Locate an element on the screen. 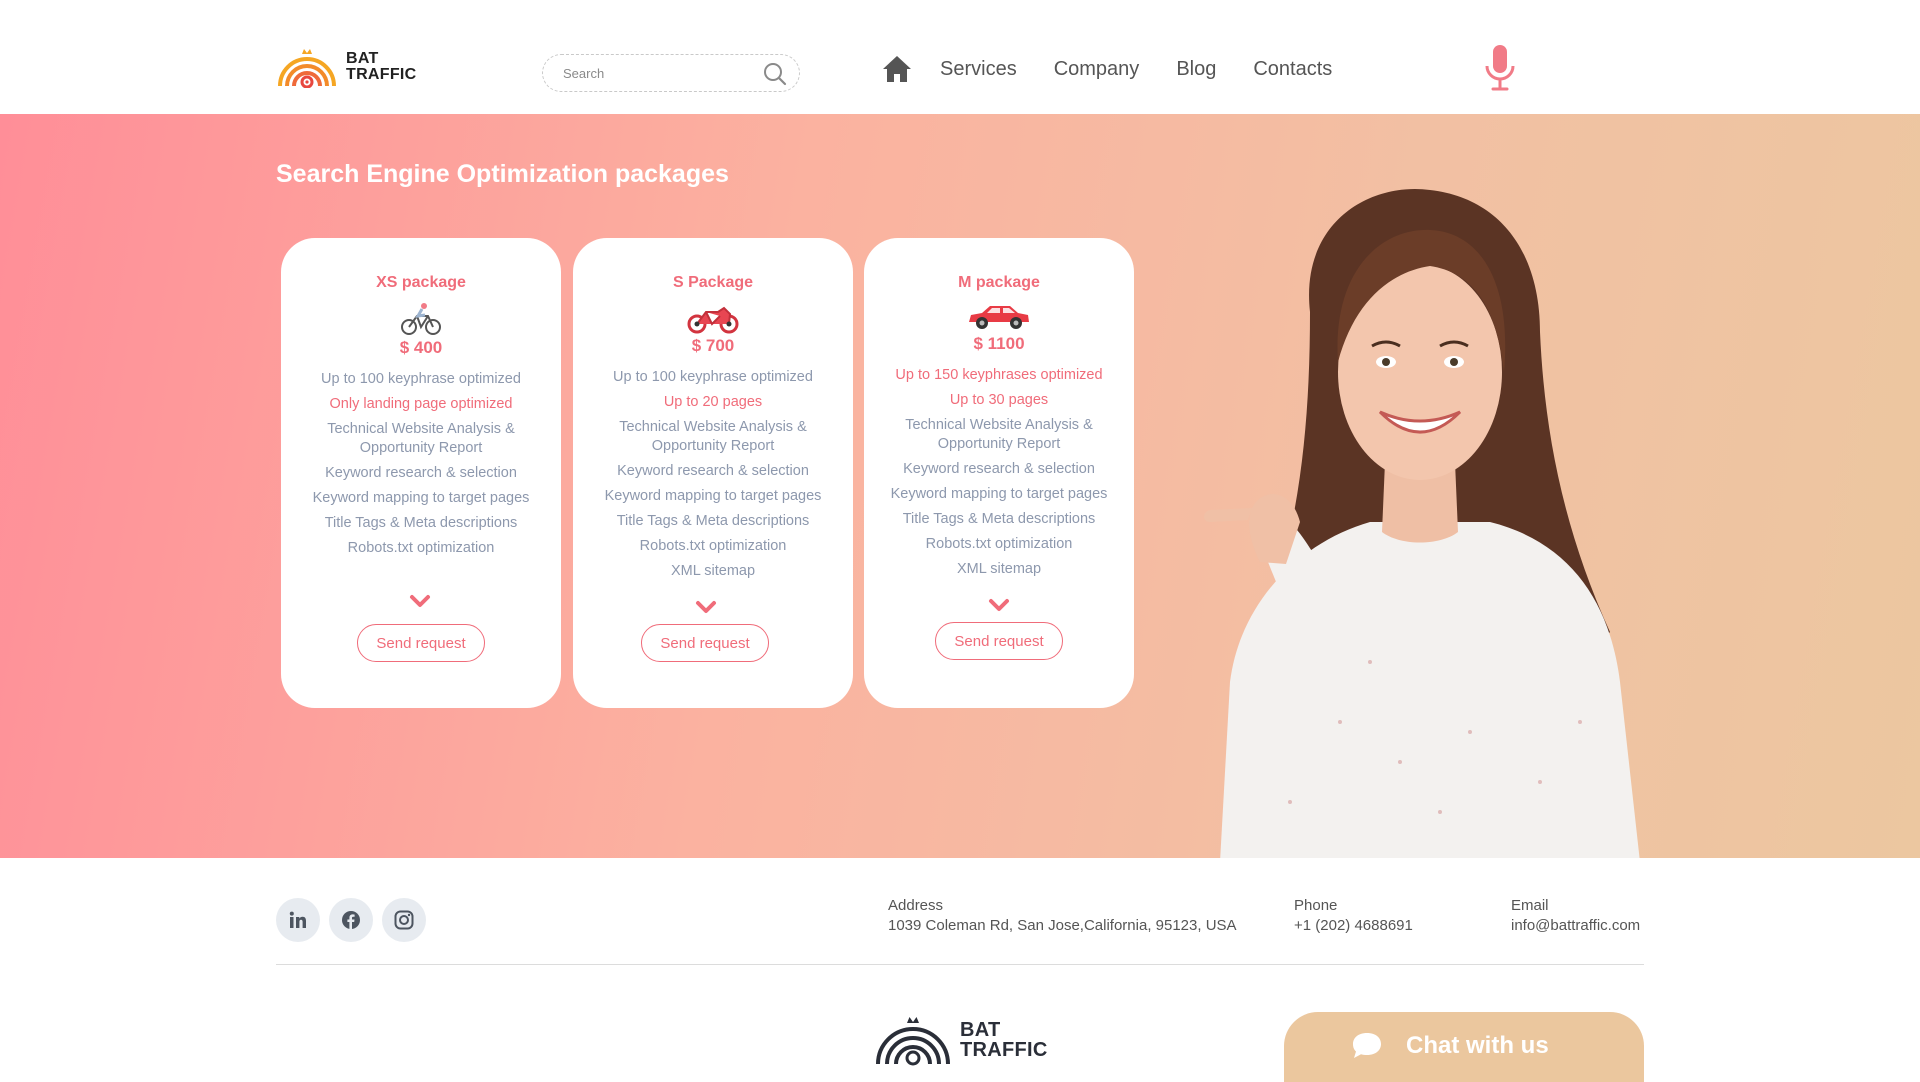  email-label: Email is located at coordinates (1530, 905).